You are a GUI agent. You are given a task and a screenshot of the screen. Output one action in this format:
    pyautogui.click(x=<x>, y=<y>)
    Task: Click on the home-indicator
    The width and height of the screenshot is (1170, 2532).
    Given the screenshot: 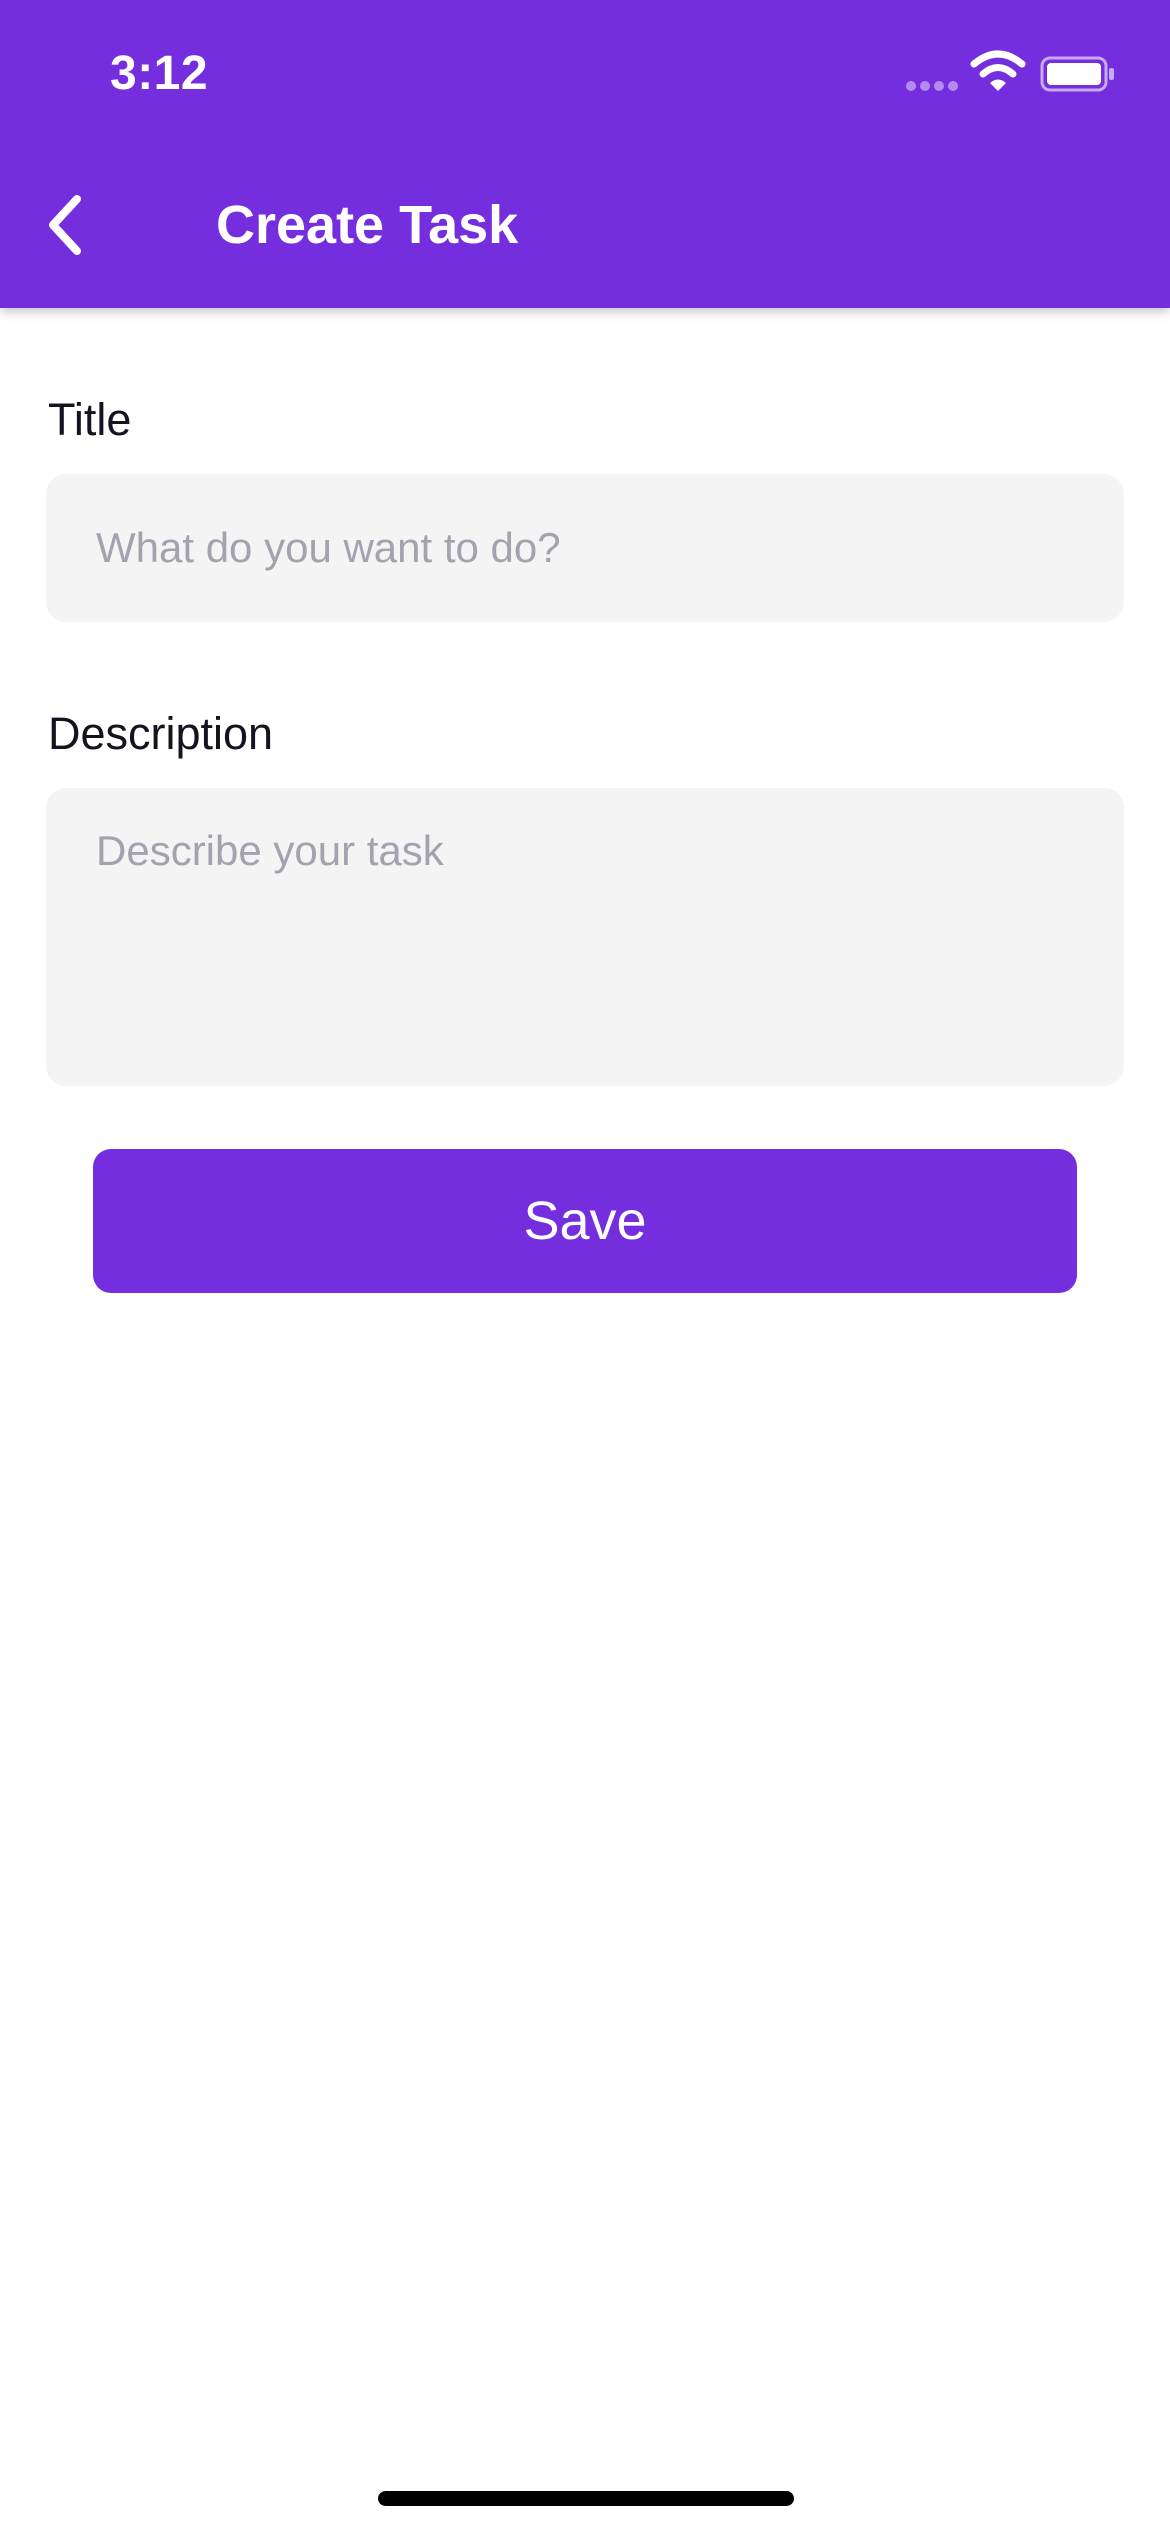 What is the action you would take?
    pyautogui.click(x=586, y=2498)
    